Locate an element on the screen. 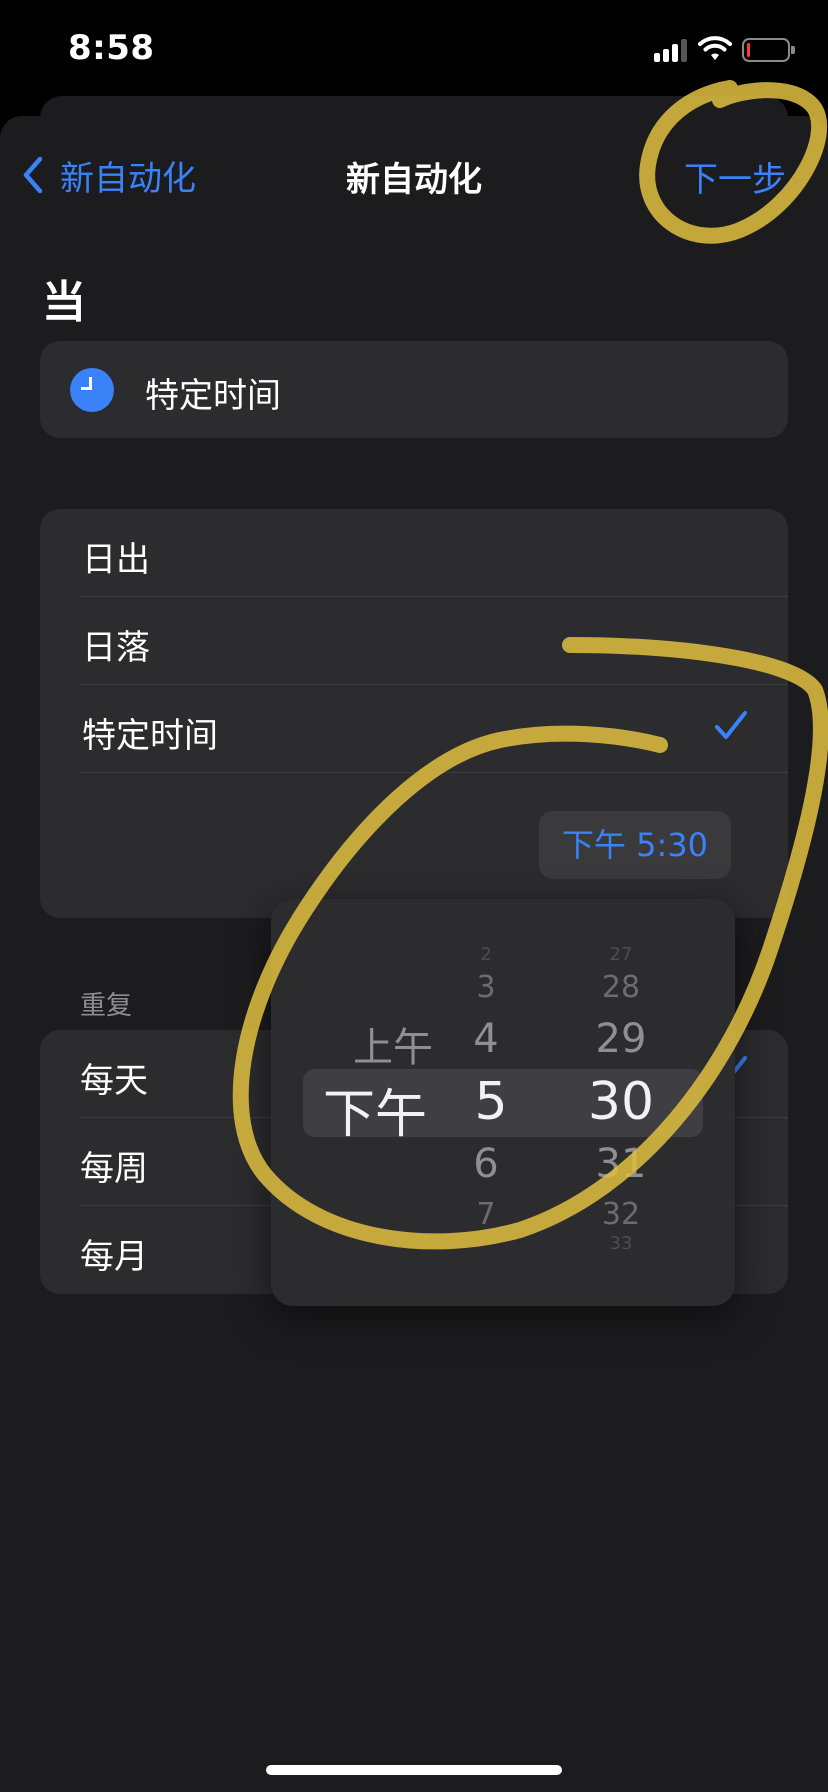 Image resolution: width=828 pixels, height=1792 pixels. picker-minute-option: 31 is located at coordinates (621, 1164).